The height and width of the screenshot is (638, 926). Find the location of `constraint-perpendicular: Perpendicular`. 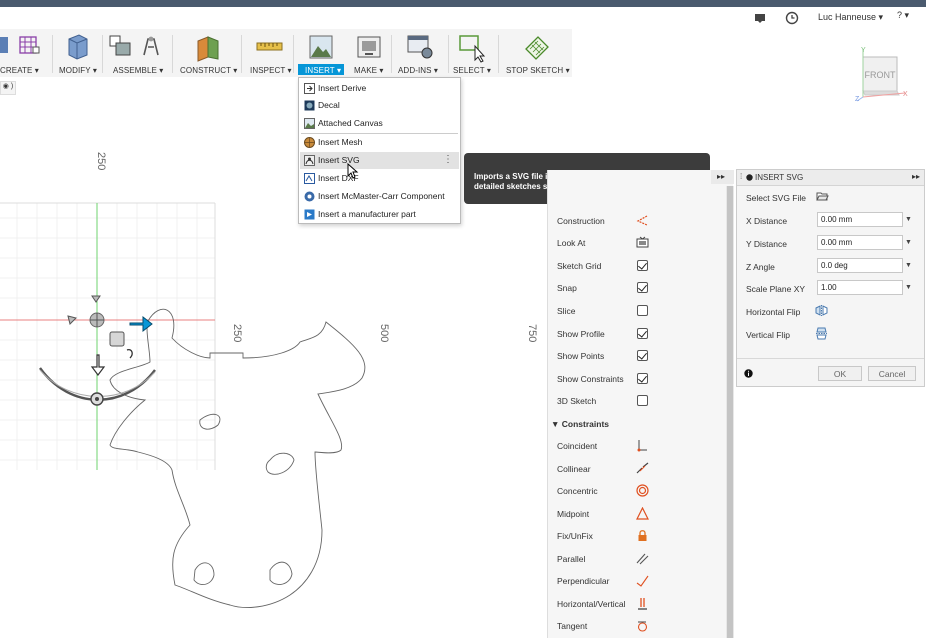

constraint-perpendicular: Perpendicular is located at coordinates (638, 581).